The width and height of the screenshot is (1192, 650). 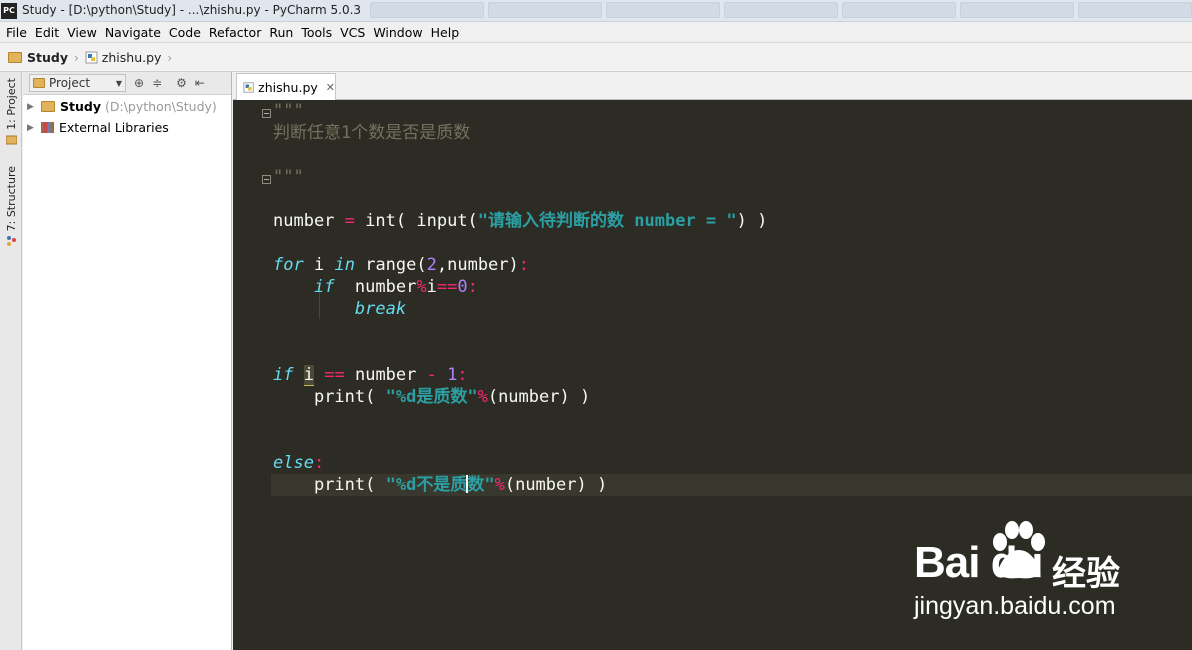 I want to click on code-line-for: for i in range(2,number):, so click(x=401, y=265).